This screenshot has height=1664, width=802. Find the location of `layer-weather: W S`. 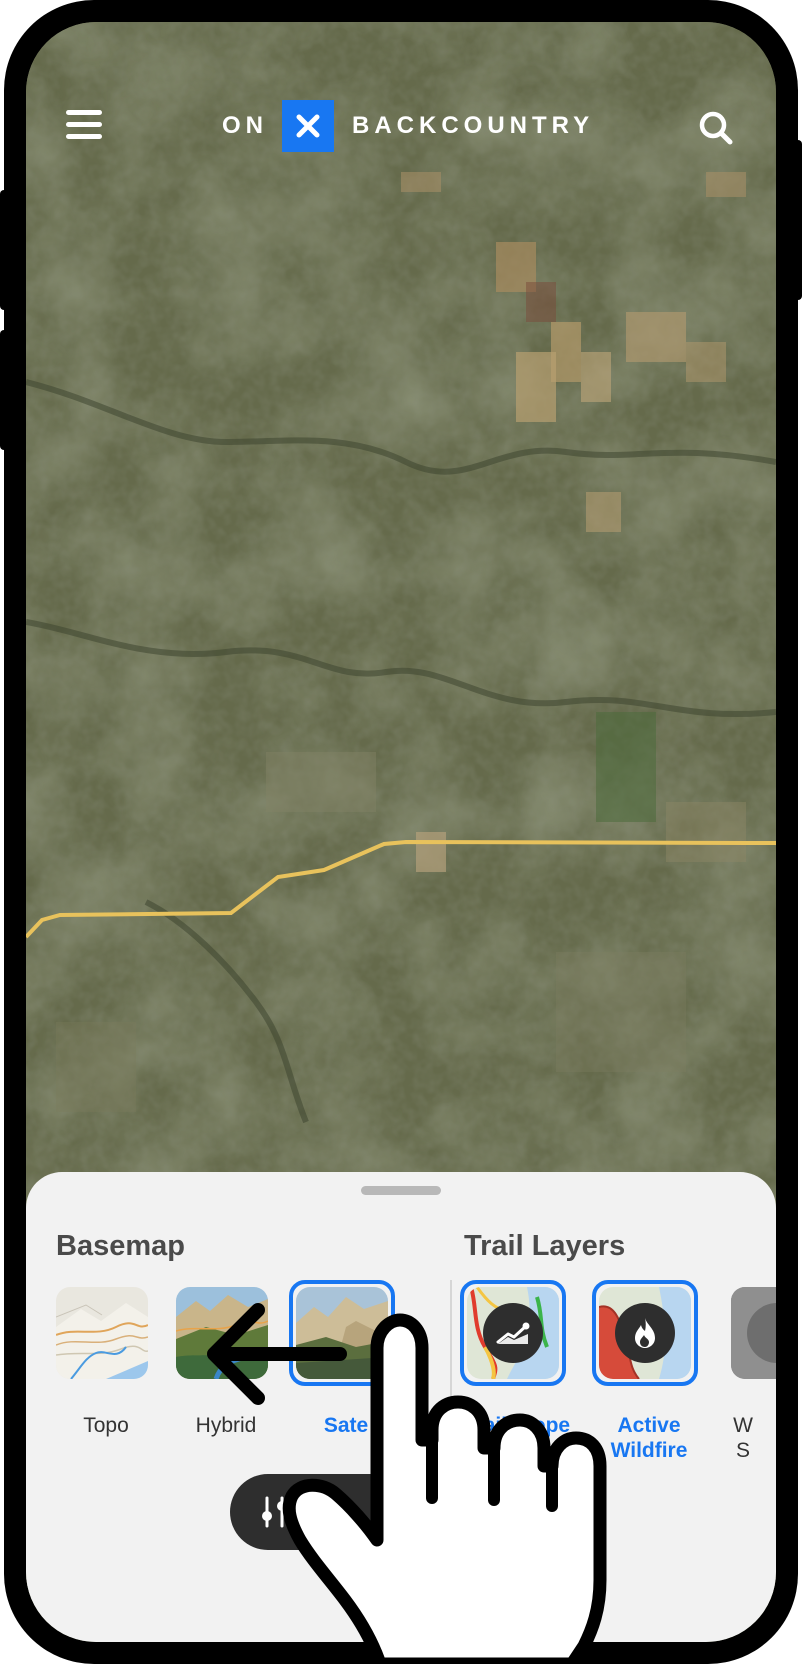

layer-weather: W S is located at coordinates (753, 1374).